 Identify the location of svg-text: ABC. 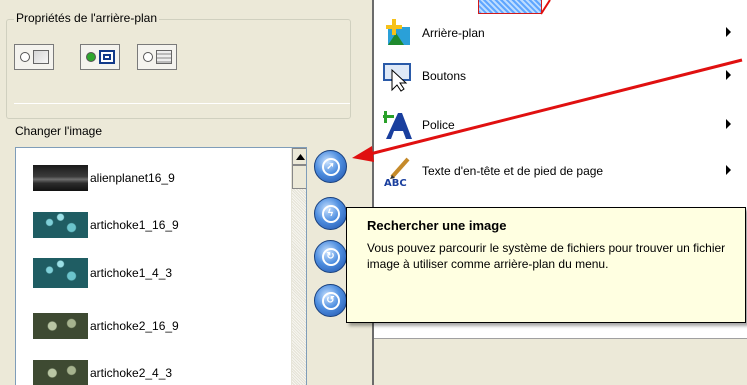
(395, 182).